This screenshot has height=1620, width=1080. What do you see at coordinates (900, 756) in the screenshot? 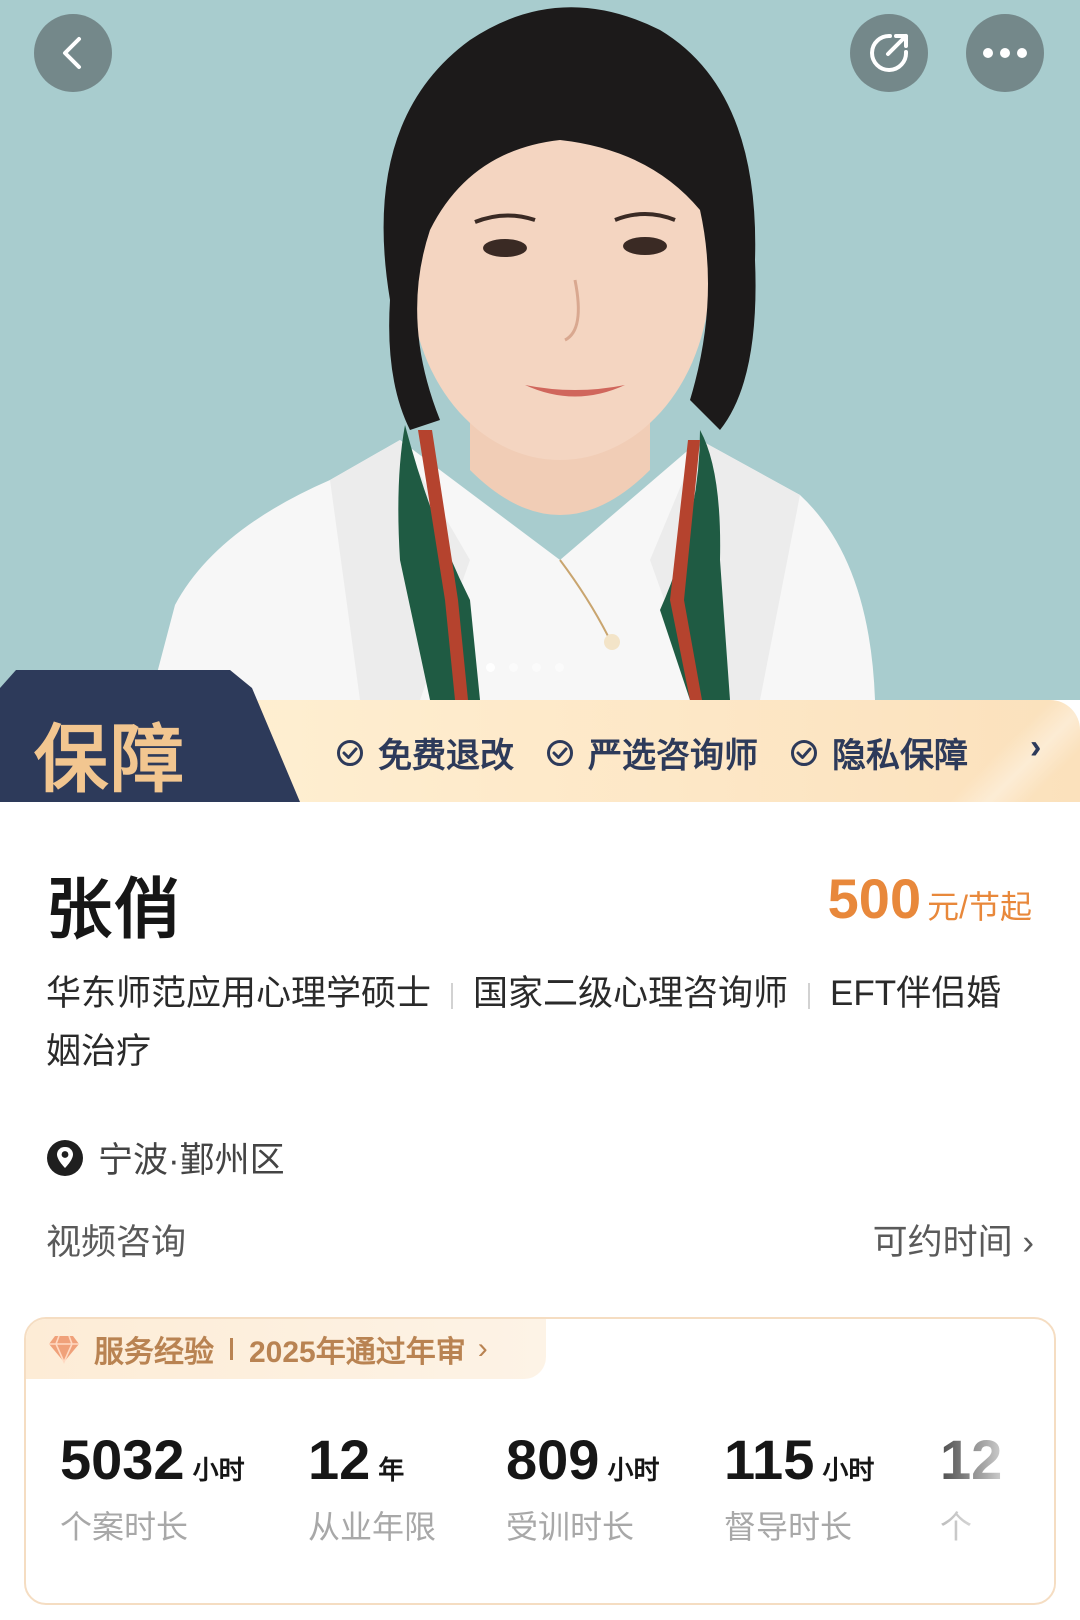
I see `guarantee-item-label: 隐私保障` at bounding box center [900, 756].